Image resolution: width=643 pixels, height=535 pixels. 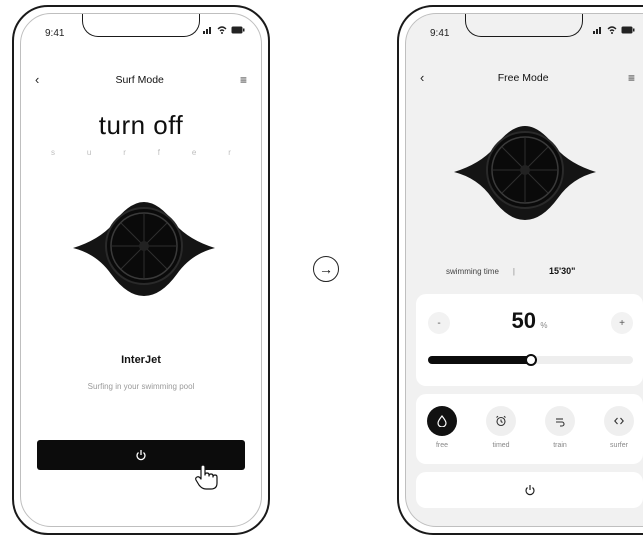 What do you see at coordinates (141, 125) in the screenshot?
I see `headline: turn off` at bounding box center [141, 125].